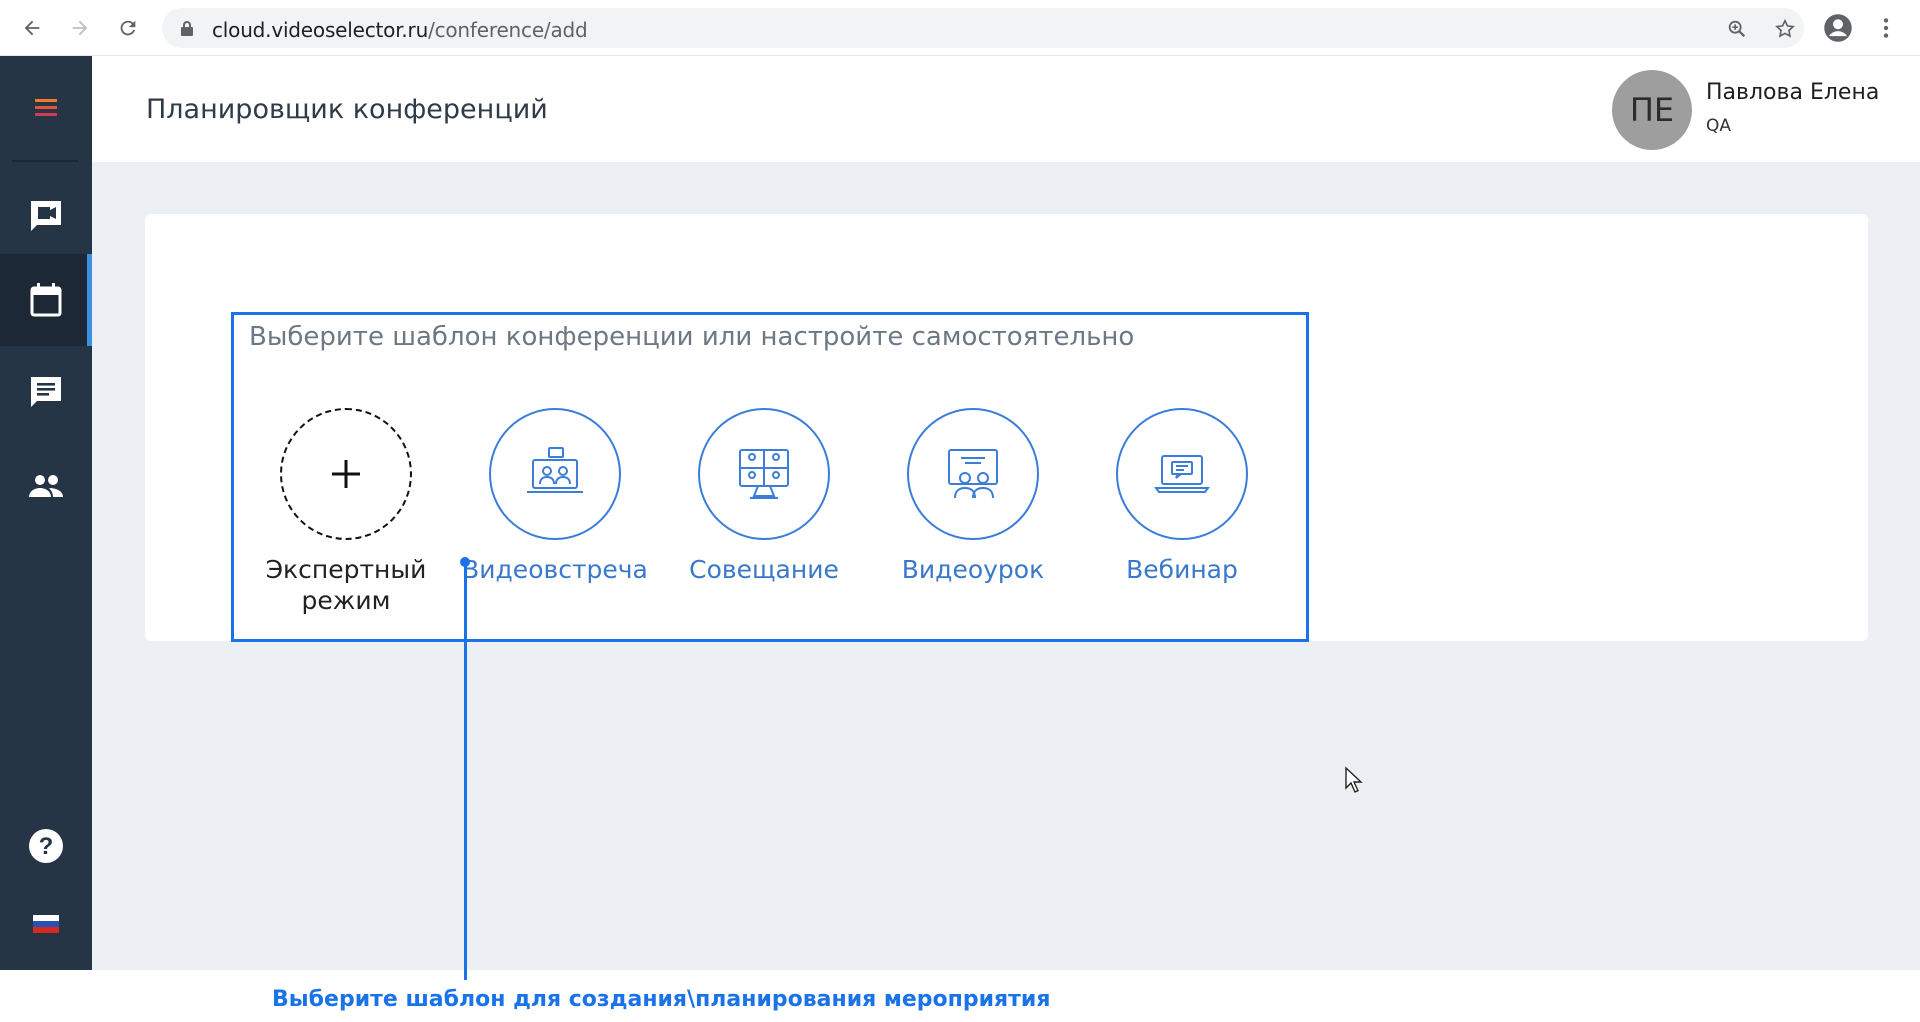 This screenshot has height=1022, width=1920. Describe the element at coordinates (1182, 569) in the screenshot. I see `template-label: Вебинар` at that location.